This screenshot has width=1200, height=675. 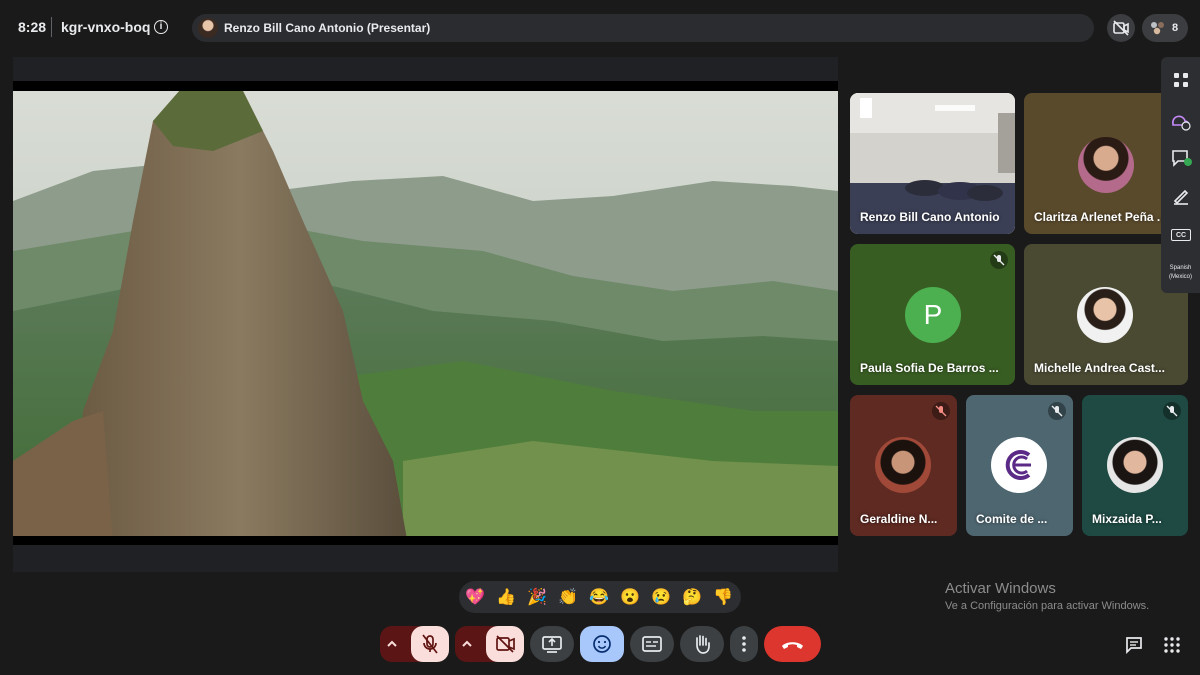 What do you see at coordinates (630, 598) in the screenshot?
I see `surprised-emoji-button: 😮` at bounding box center [630, 598].